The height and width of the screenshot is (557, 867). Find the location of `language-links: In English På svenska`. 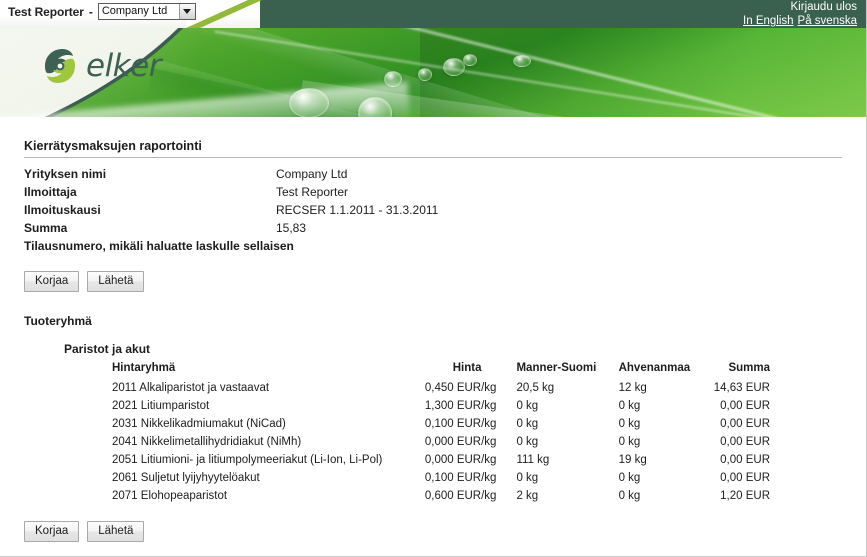

language-links: In English På svenska is located at coordinates (800, 21).